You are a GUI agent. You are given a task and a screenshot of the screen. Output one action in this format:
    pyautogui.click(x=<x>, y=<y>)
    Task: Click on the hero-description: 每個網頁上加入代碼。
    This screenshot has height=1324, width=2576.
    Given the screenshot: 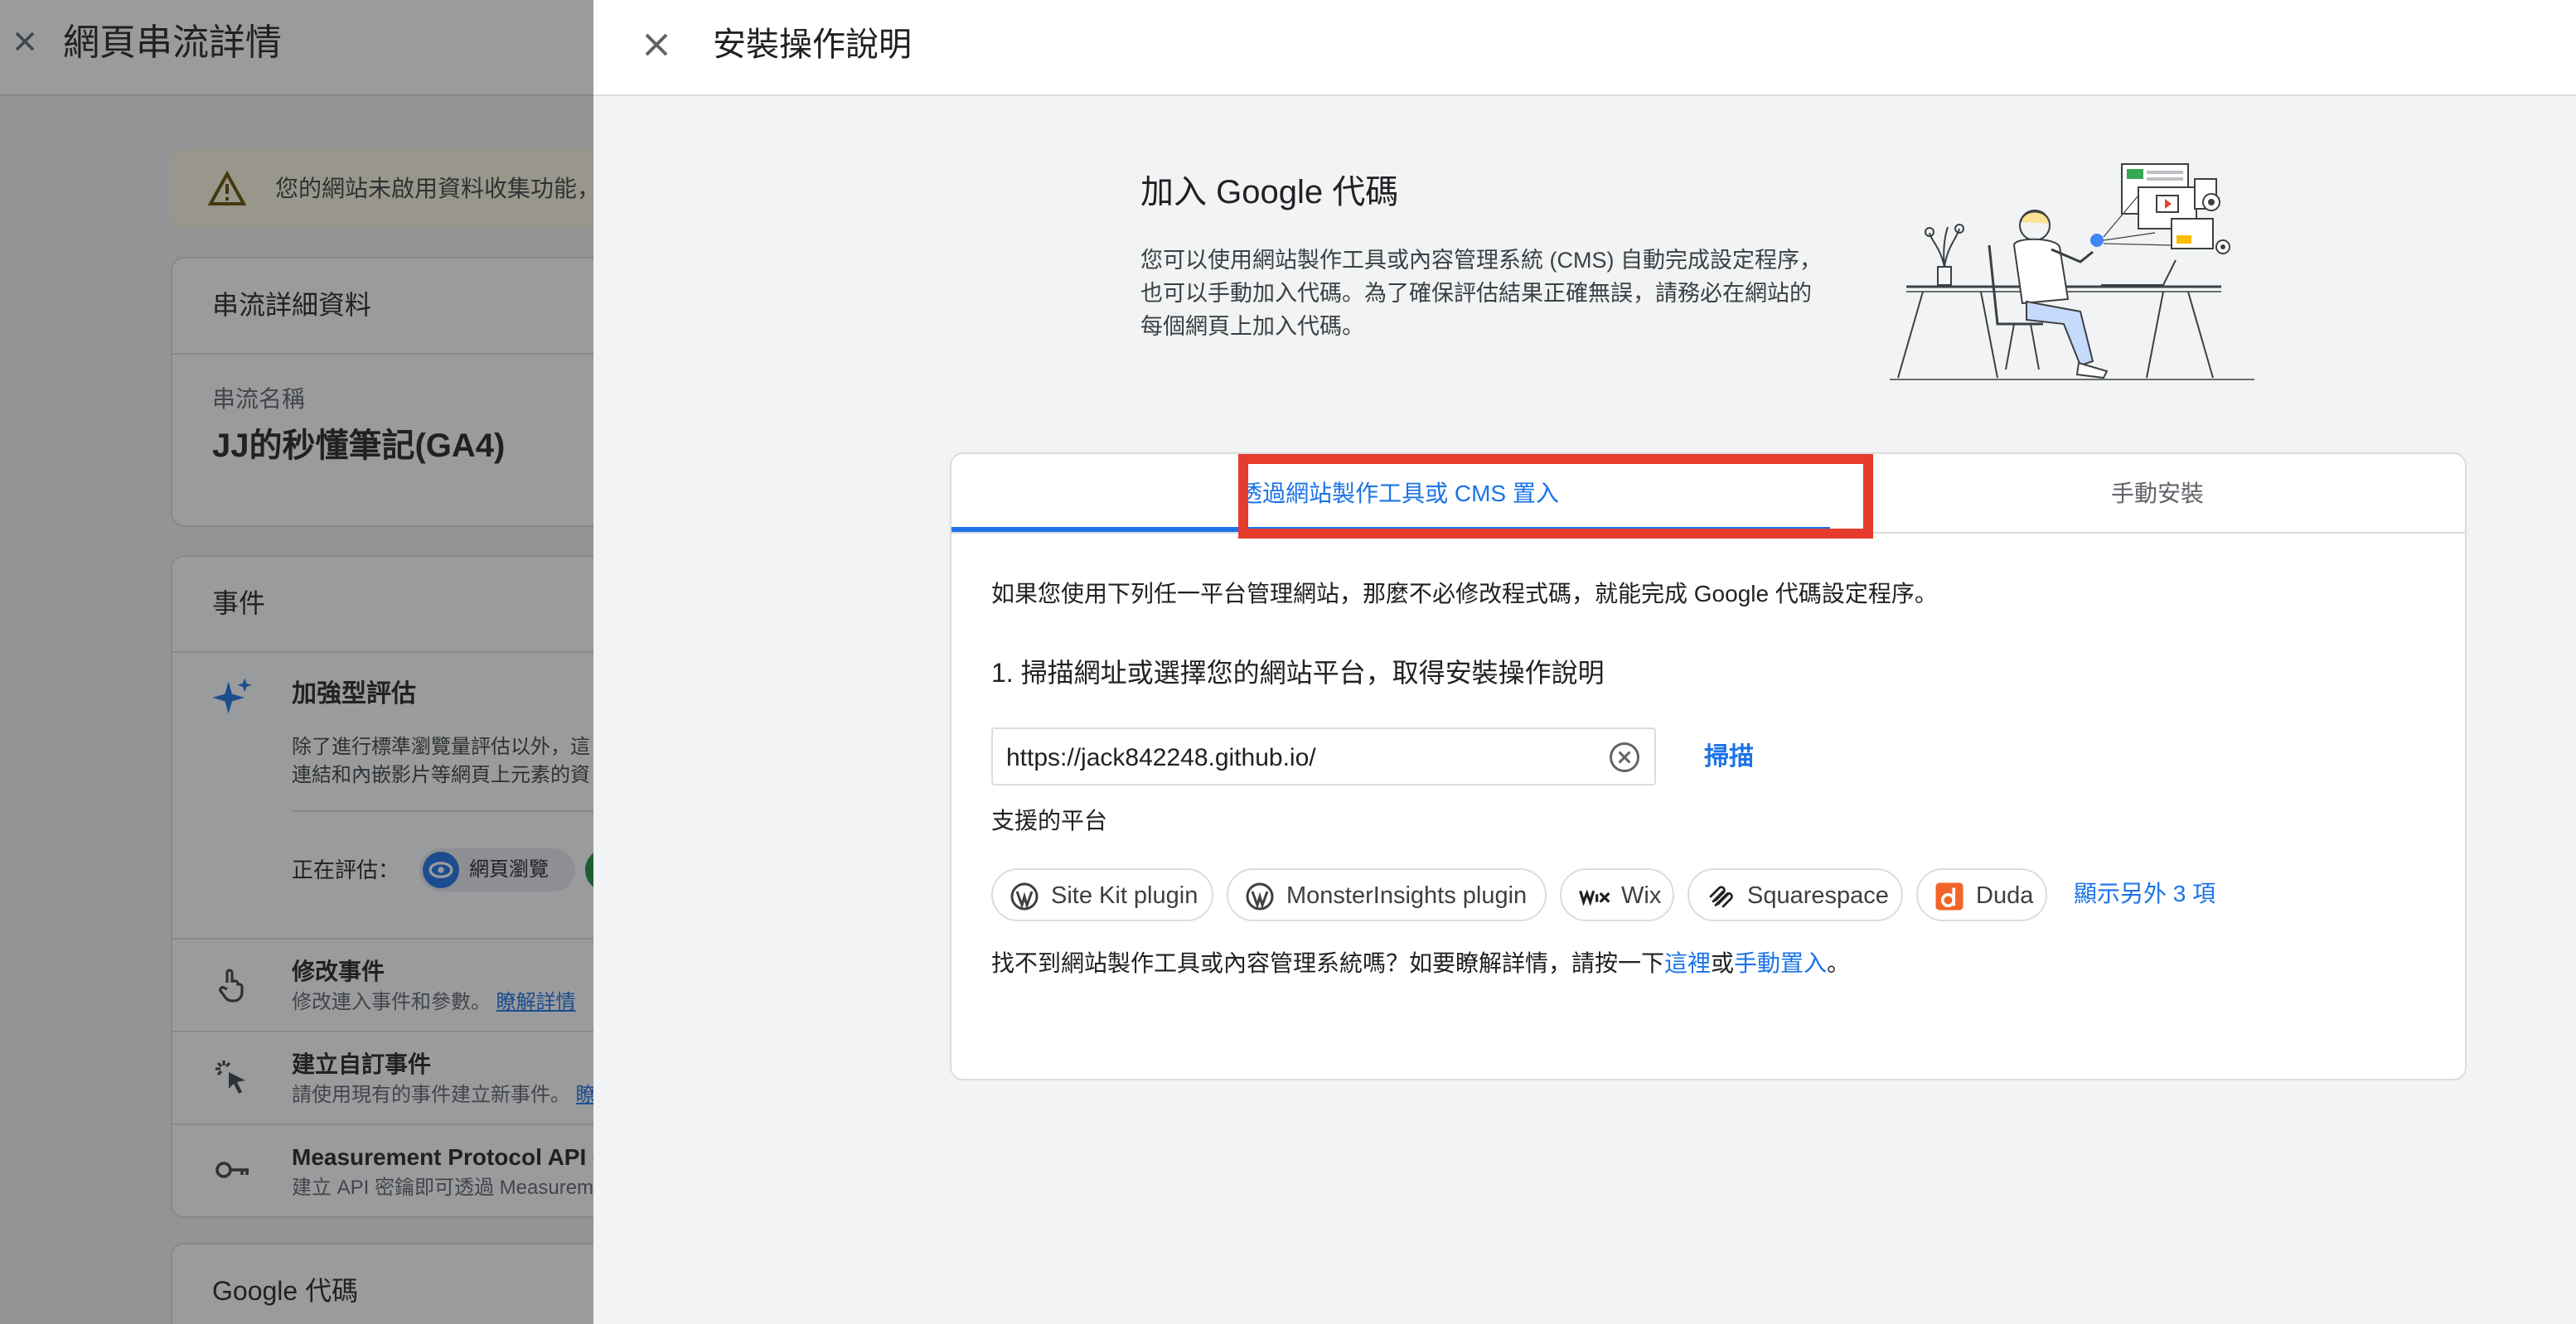 What is the action you would take?
    pyautogui.click(x=1252, y=327)
    